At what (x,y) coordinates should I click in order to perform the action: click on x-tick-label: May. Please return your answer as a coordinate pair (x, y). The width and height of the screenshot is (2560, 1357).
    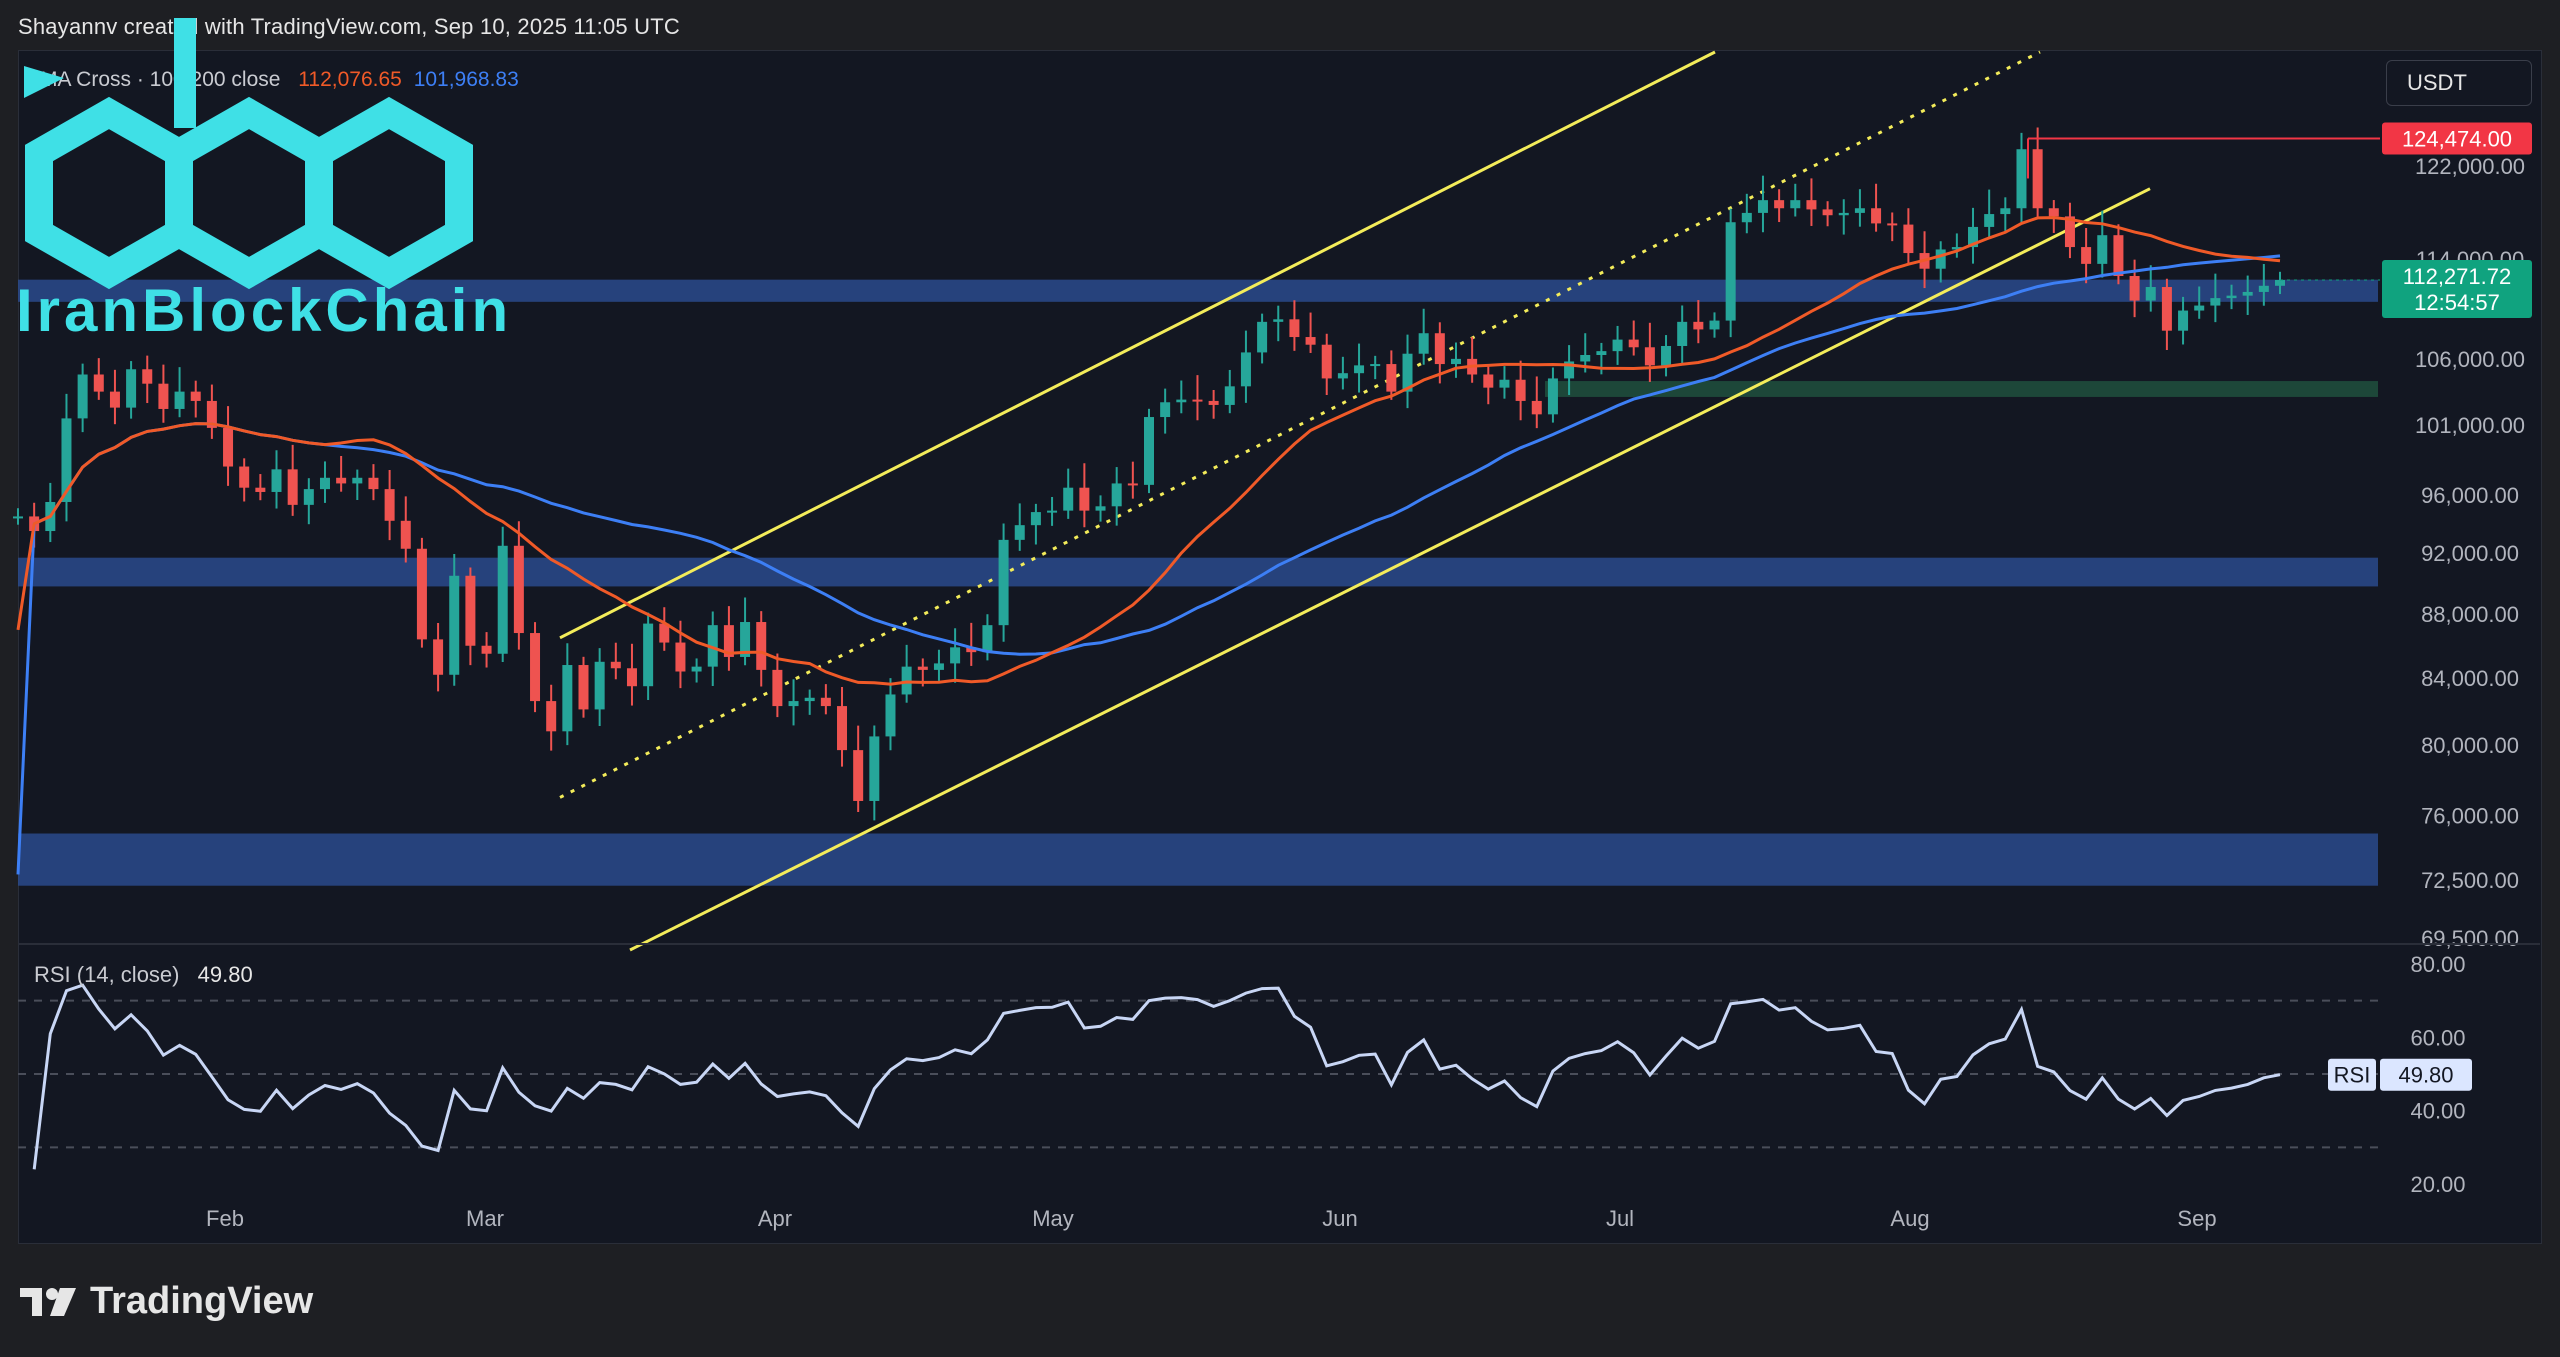
    Looking at the image, I should click on (1053, 1218).